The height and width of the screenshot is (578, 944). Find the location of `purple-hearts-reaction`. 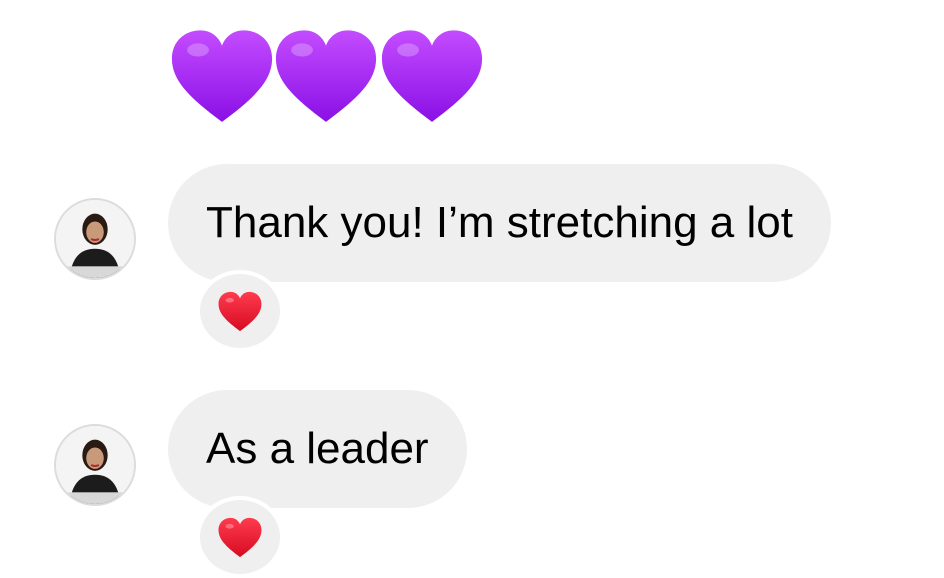

purple-hearts-reaction is located at coordinates (328, 76).